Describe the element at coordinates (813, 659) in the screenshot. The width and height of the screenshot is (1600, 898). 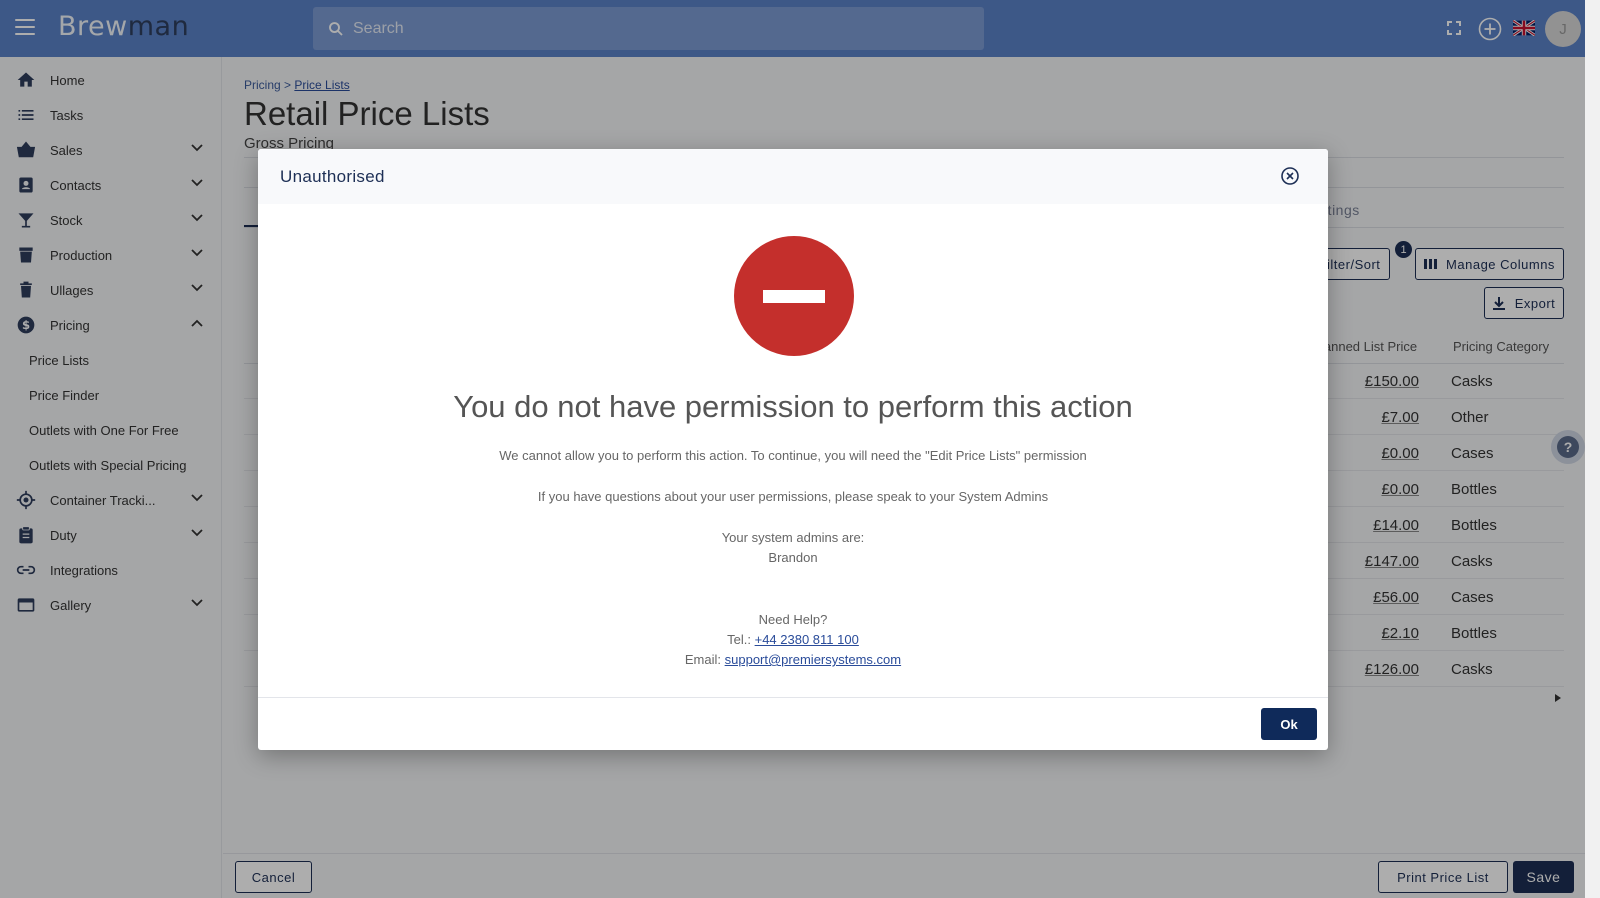
I see `support-email-link: support@premiersystems.com` at that location.